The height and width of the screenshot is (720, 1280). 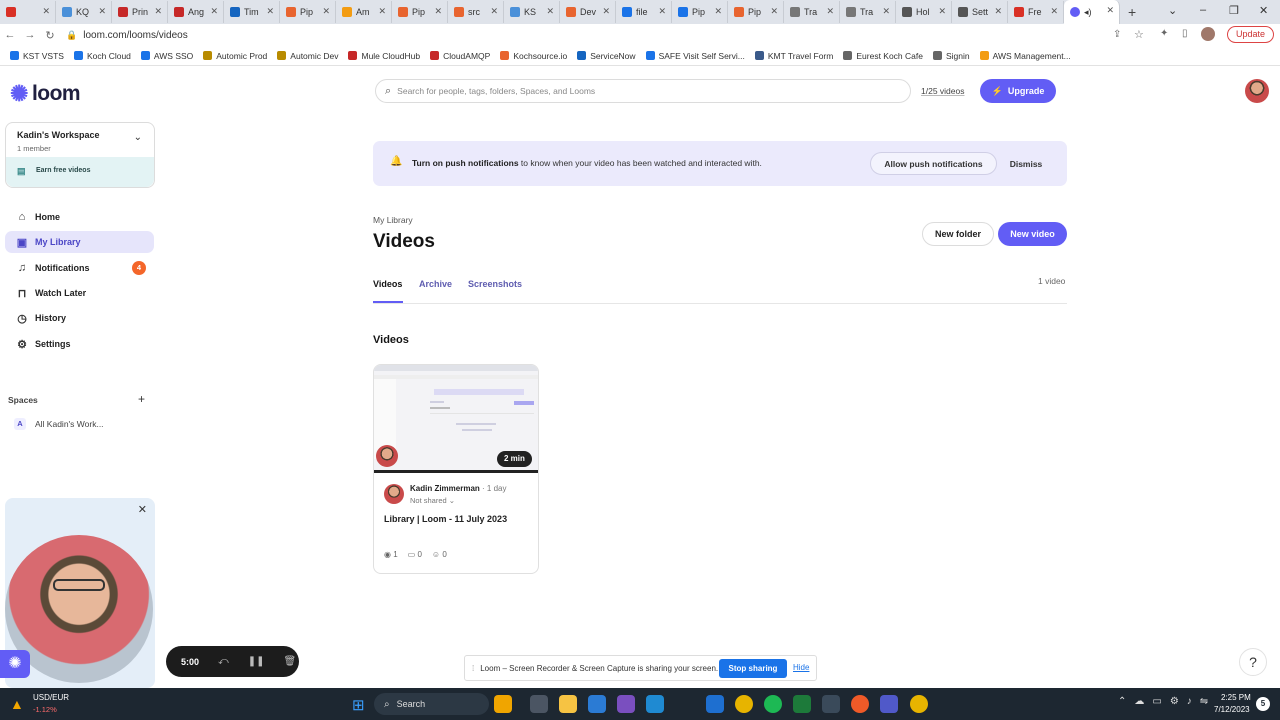 I want to click on spotify-icon, so click(x=773, y=704).